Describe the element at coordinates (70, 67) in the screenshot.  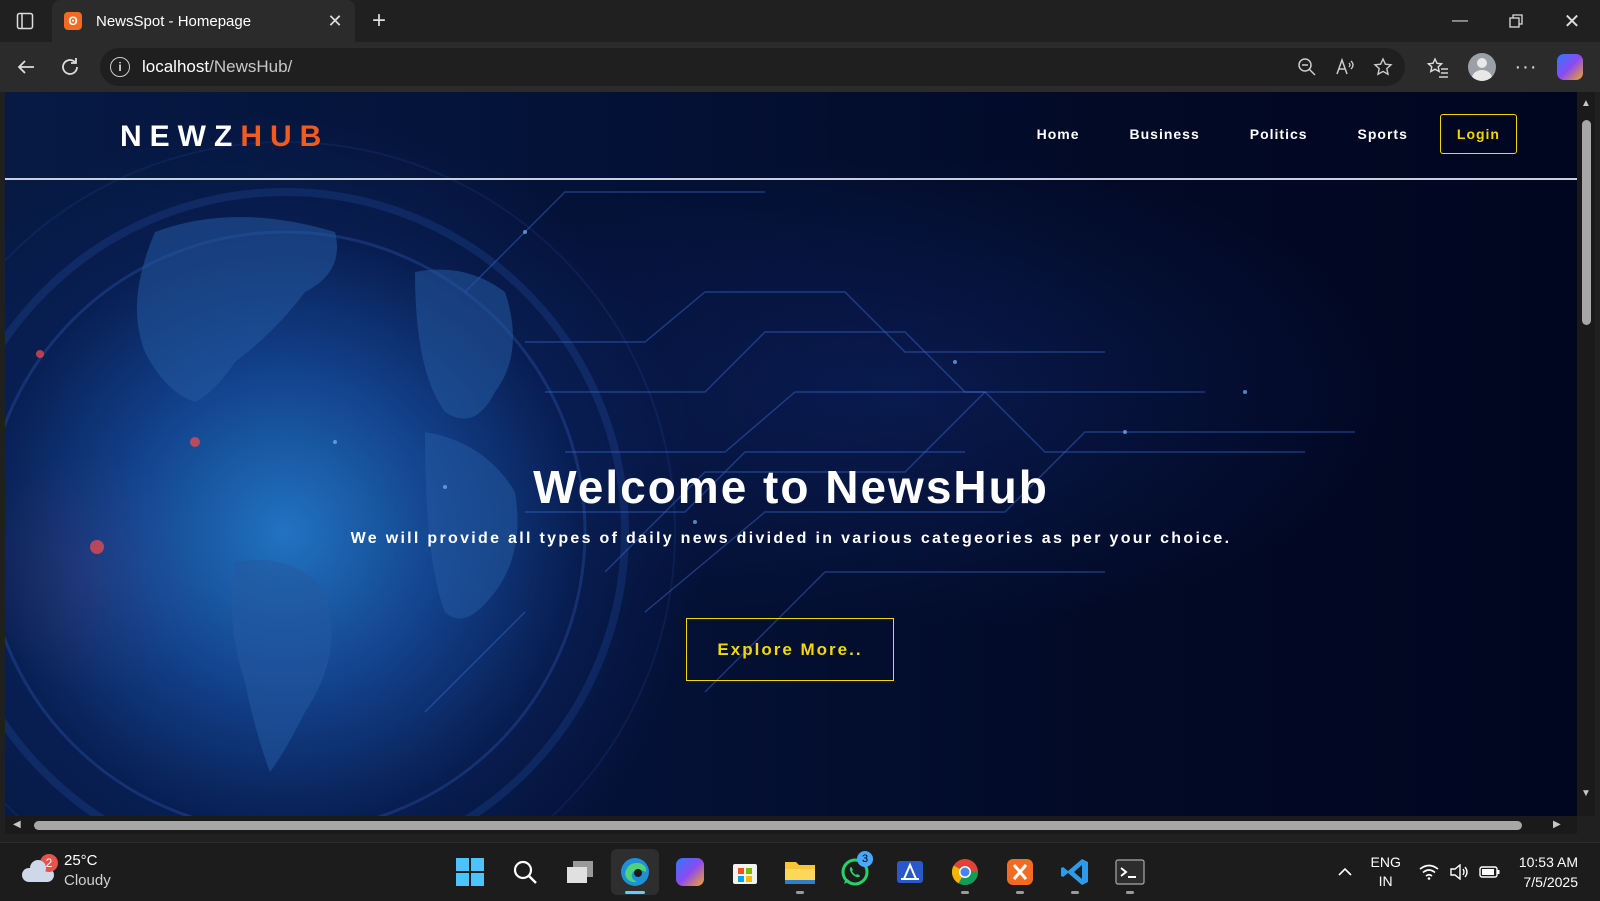
I see `reload-button` at that location.